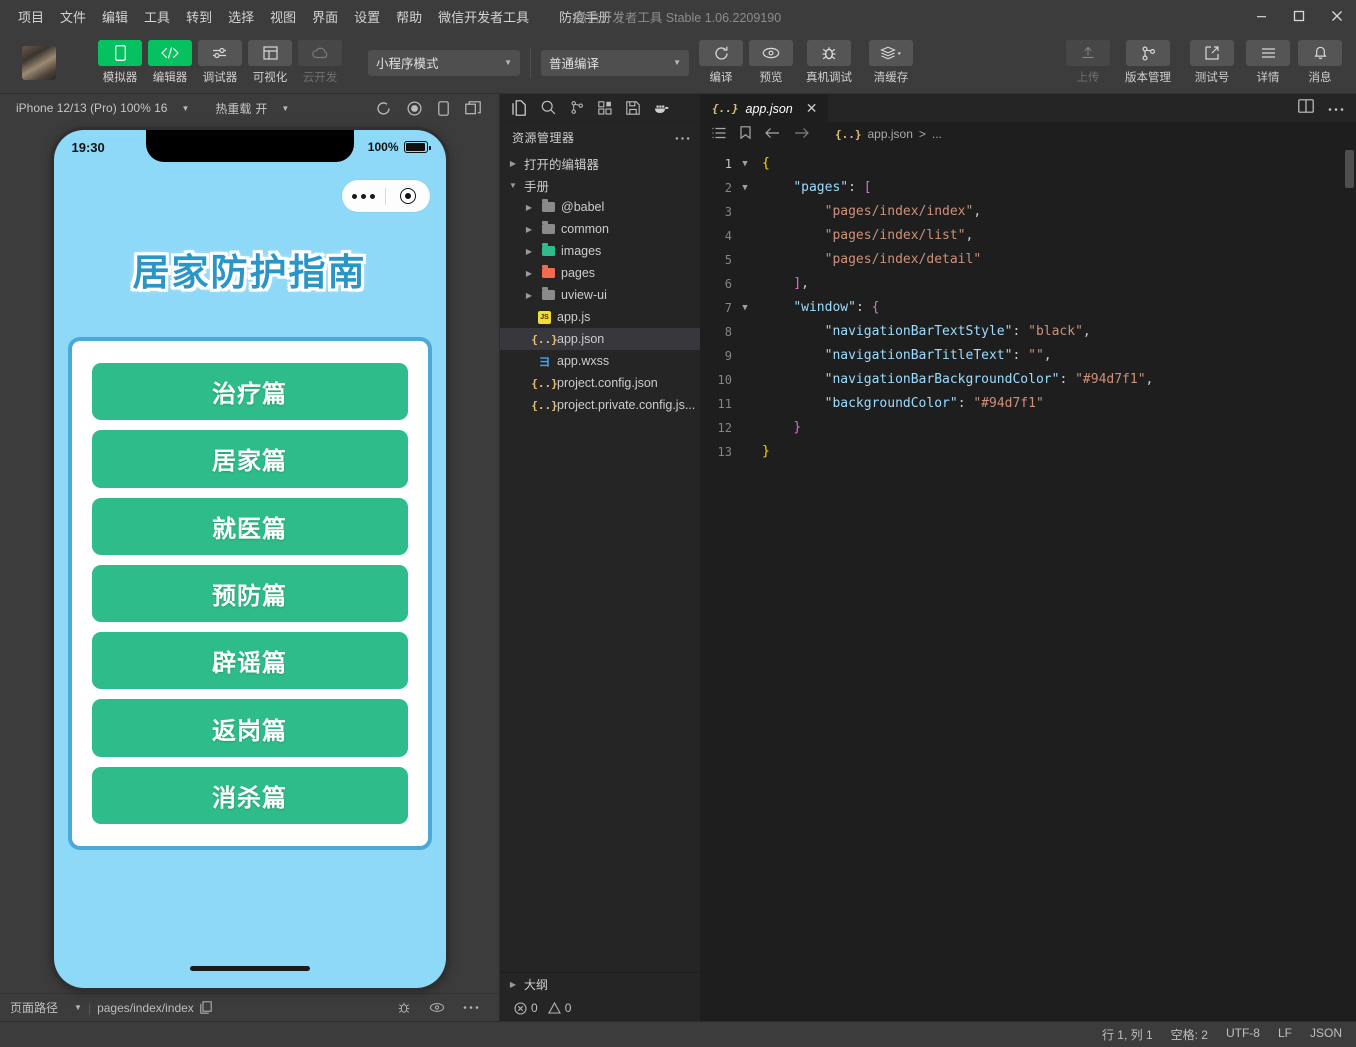 The width and height of the screenshot is (1356, 1047). I want to click on user-avatar, so click(39, 62).